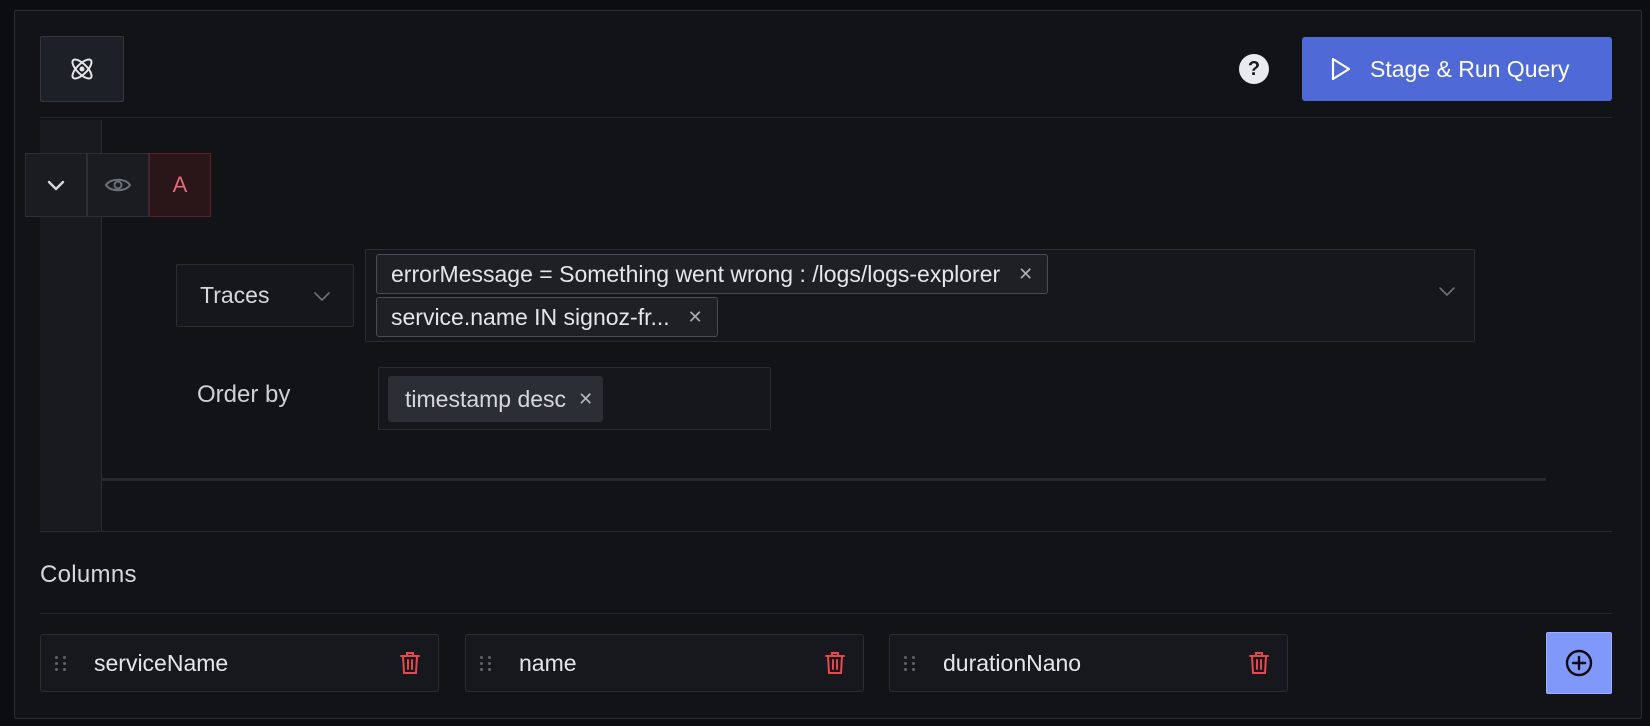  What do you see at coordinates (161, 662) in the screenshot?
I see `column-name: serviceName` at bounding box center [161, 662].